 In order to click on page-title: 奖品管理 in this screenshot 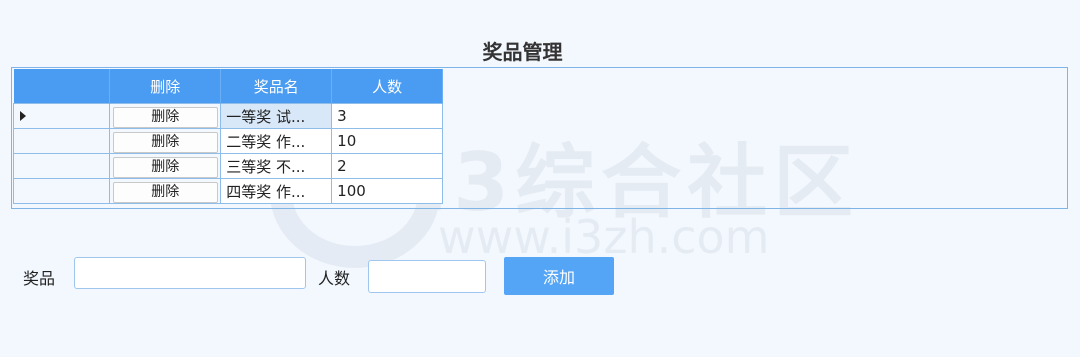, I will do `click(522, 52)`.